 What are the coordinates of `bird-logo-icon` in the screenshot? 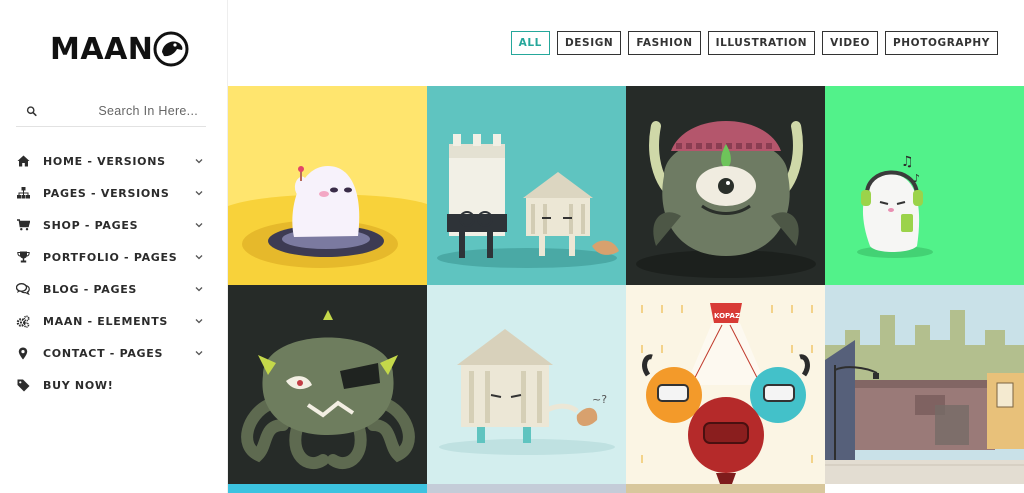 It's located at (171, 49).